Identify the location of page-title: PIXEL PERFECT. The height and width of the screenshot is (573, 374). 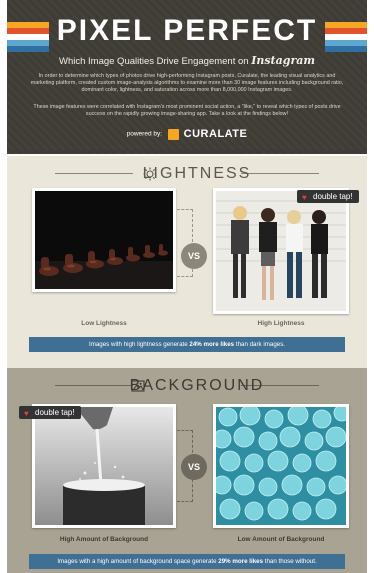
(187, 30).